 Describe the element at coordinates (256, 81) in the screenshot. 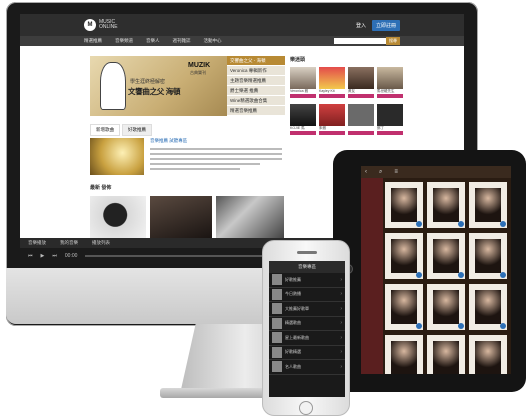

I see `hero-menu-item: 主題音樂精選推薦` at that location.